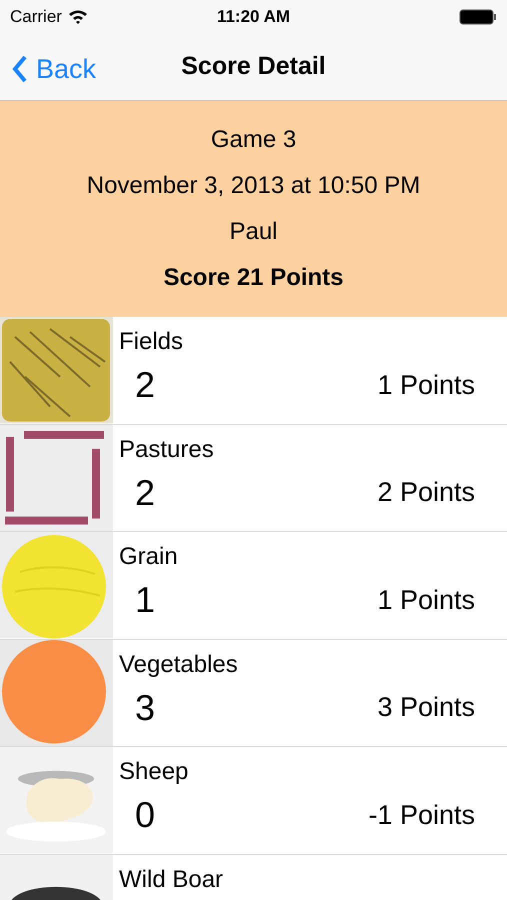  I want to click on battery-icon, so click(477, 16).